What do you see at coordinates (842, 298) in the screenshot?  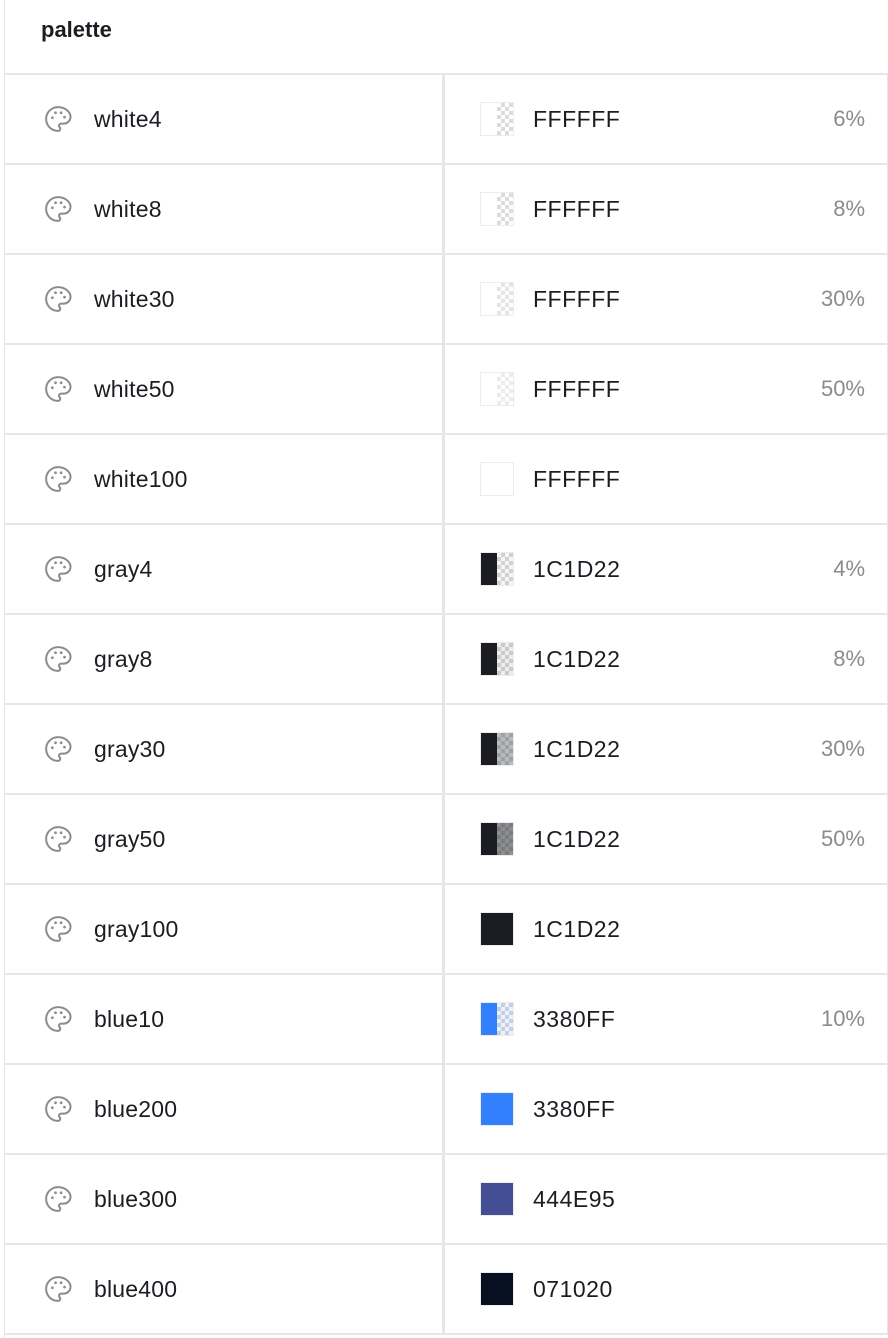 I see `opacity-value: 30%` at bounding box center [842, 298].